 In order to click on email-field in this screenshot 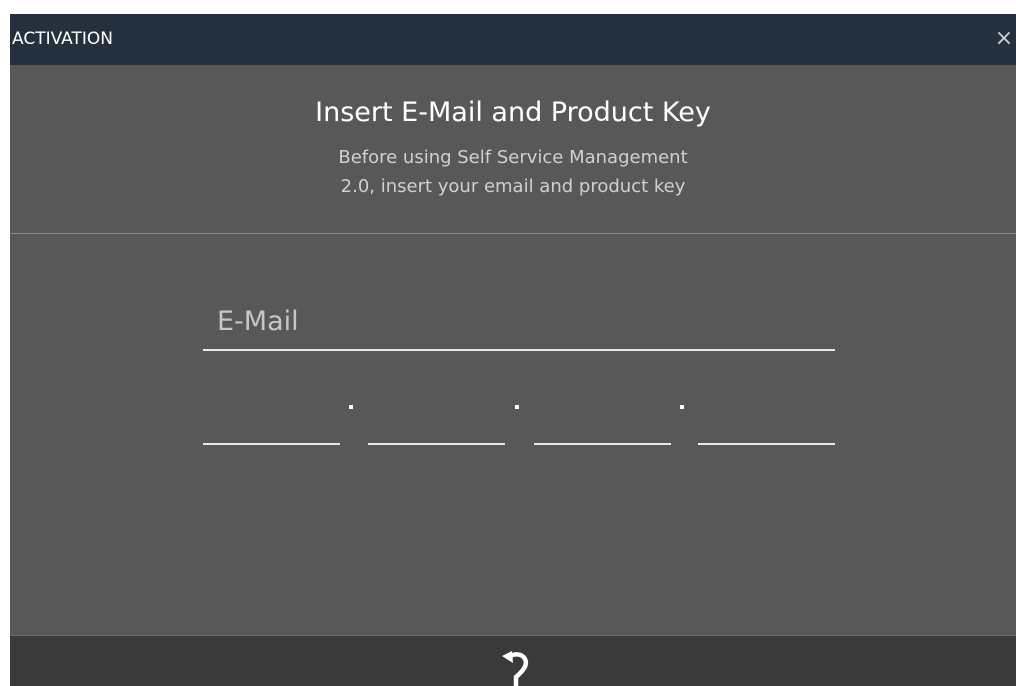, I will do `click(519, 322)`.